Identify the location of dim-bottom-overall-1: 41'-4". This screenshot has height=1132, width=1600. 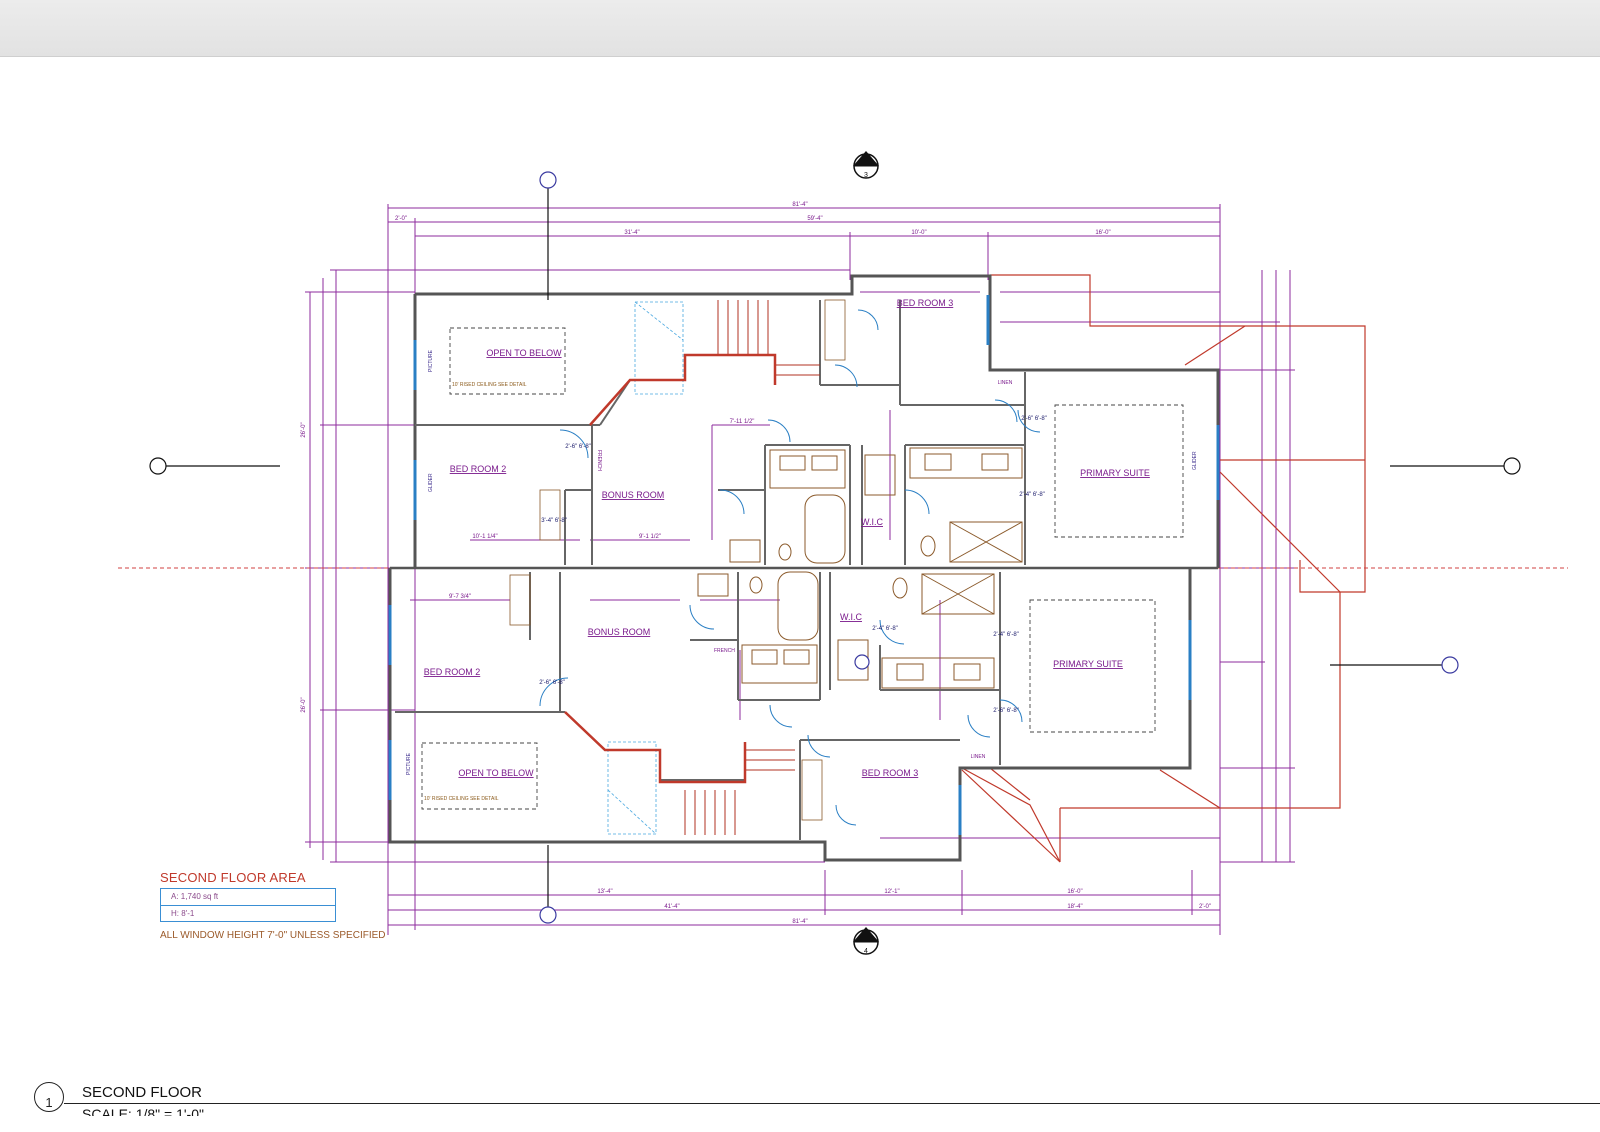
(671, 907).